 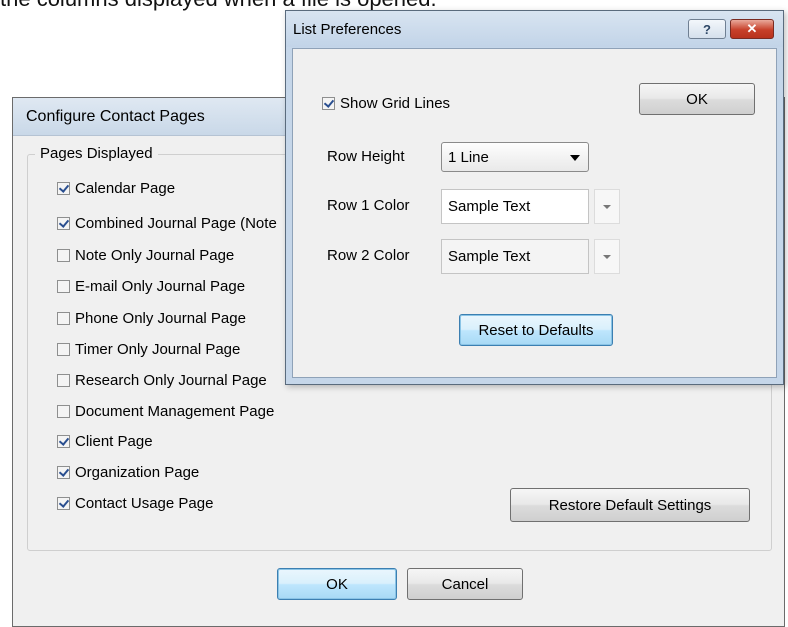 I want to click on row2-color-label: Row 2 Color, so click(x=368, y=255).